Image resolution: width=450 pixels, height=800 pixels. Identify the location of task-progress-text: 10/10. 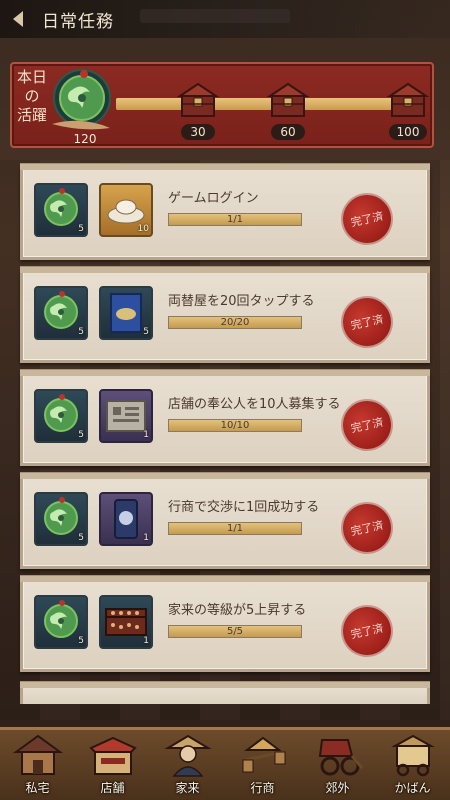
(235, 425).